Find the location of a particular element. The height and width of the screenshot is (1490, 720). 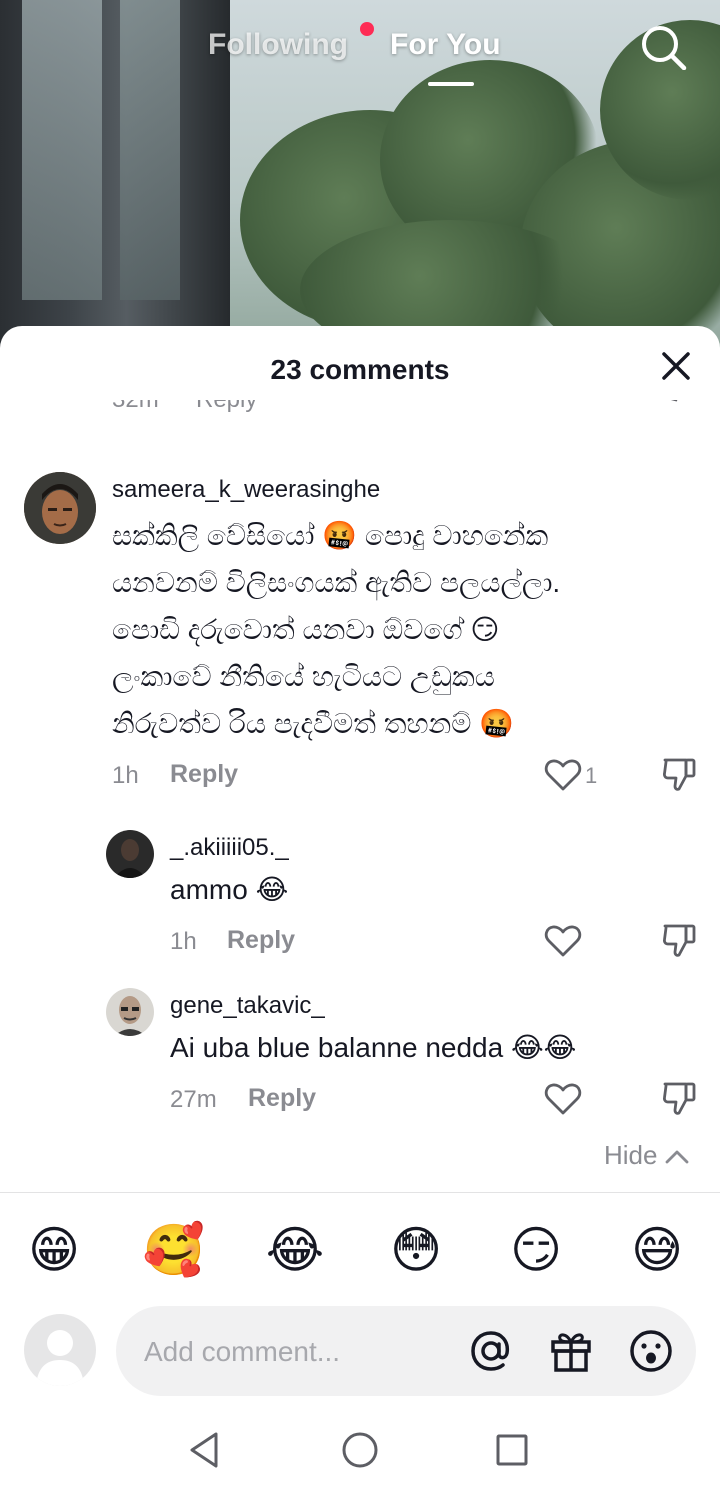

active-tab-indicator is located at coordinates (451, 84).